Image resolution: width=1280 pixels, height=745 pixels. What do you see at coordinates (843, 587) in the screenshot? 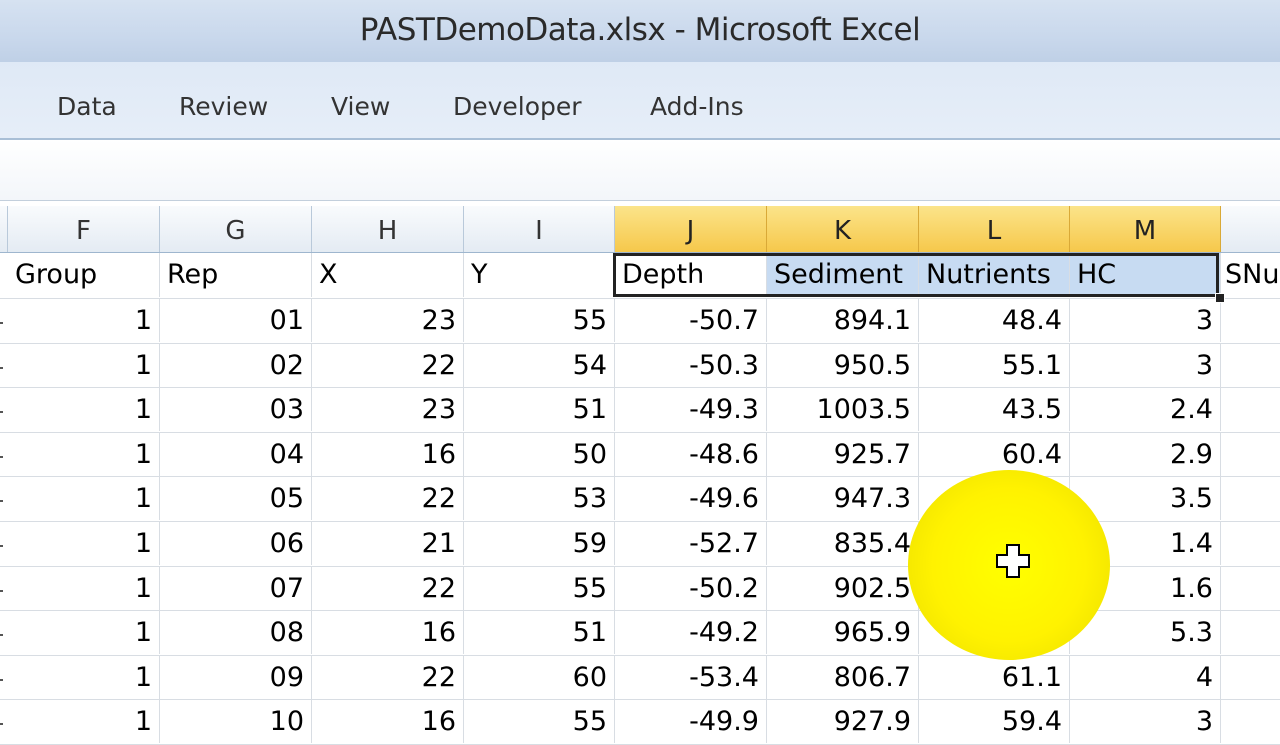
I see `cell-sediment: 902.5` at bounding box center [843, 587].